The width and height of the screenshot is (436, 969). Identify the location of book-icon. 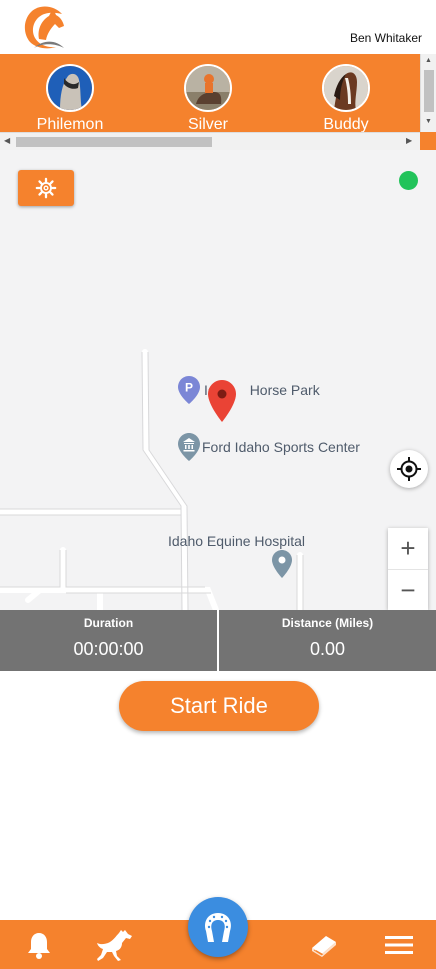
(324, 946).